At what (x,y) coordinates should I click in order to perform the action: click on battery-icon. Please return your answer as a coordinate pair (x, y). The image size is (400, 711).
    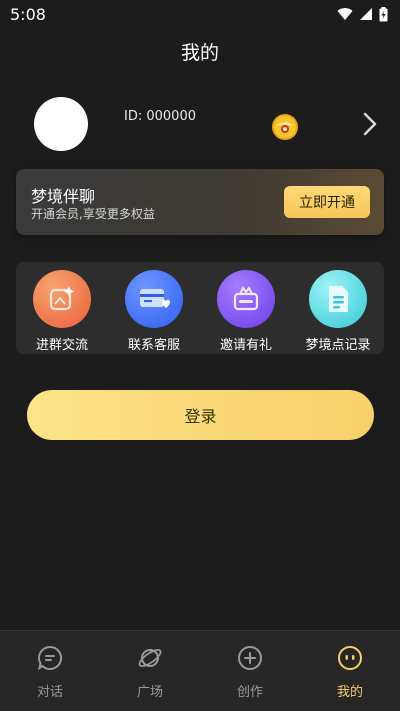
    Looking at the image, I should click on (383, 13).